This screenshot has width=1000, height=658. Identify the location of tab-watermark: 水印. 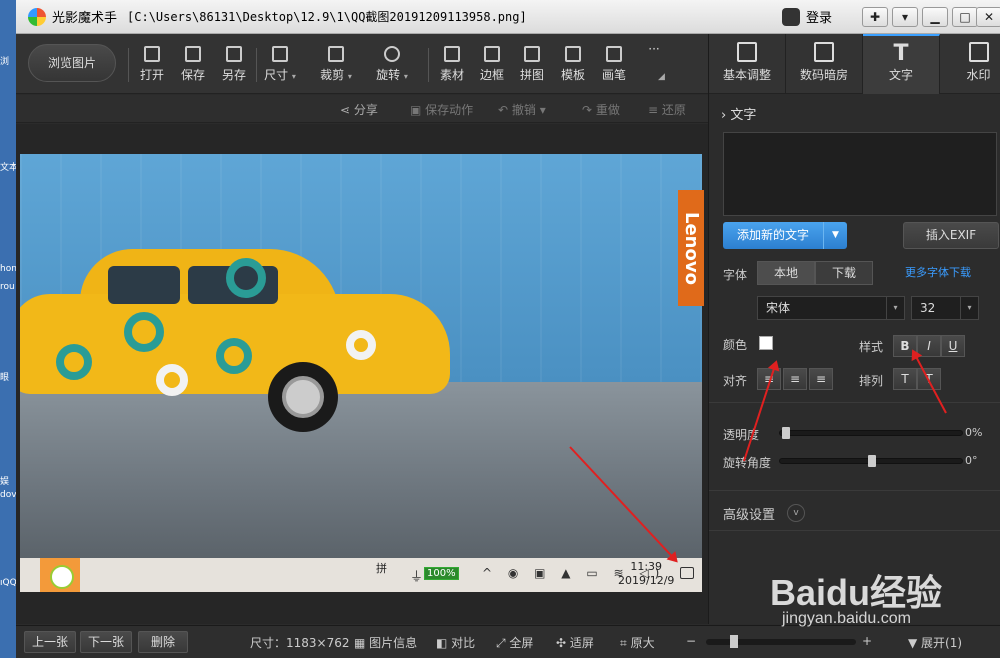
(970, 64).